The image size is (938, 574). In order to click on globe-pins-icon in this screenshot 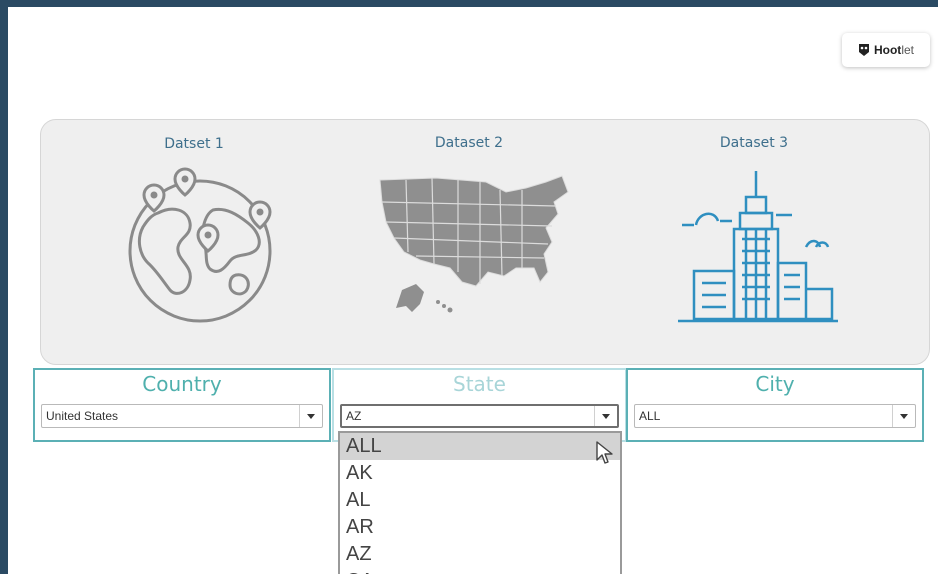, I will do `click(198, 245)`.